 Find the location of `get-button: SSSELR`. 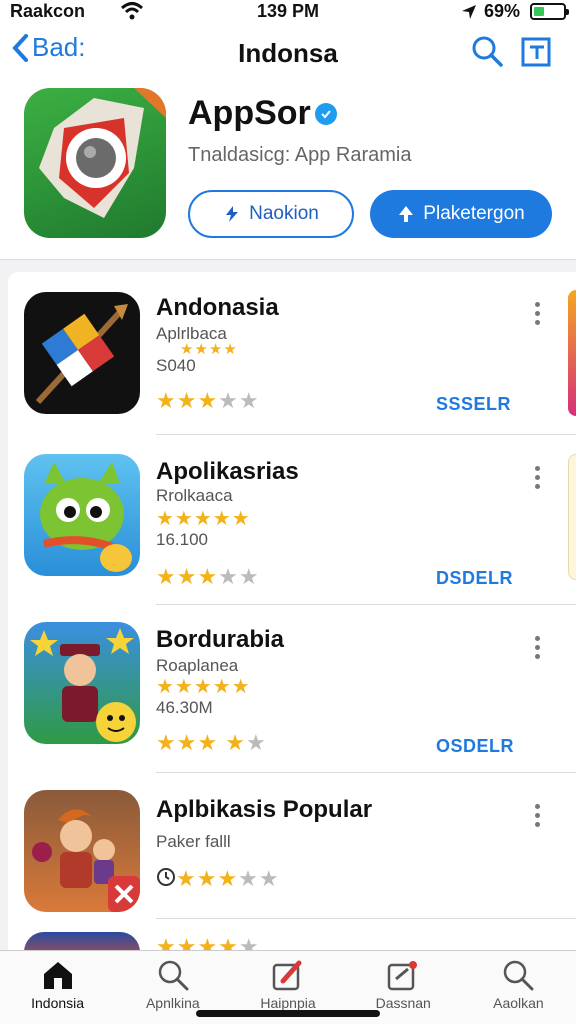

get-button: SSSELR is located at coordinates (473, 404).